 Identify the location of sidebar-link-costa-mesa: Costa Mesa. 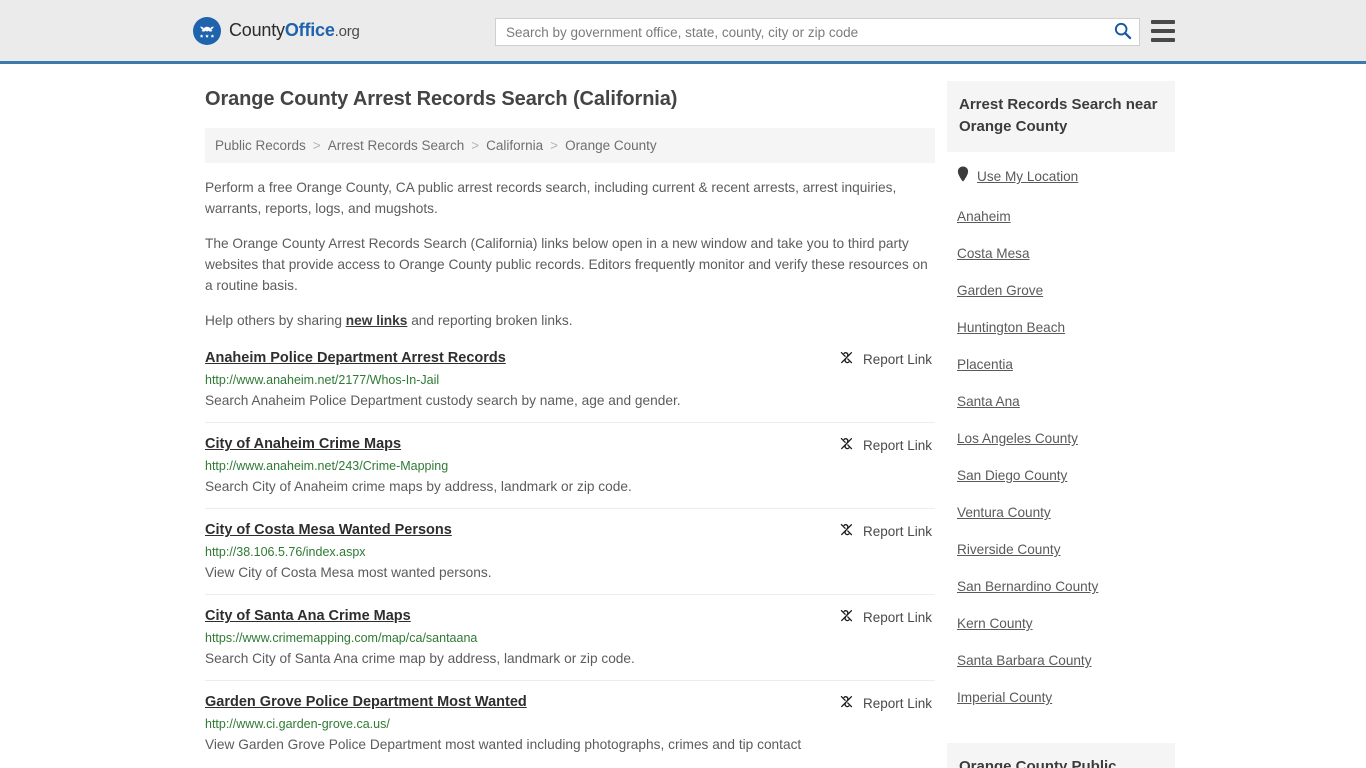
(993, 253).